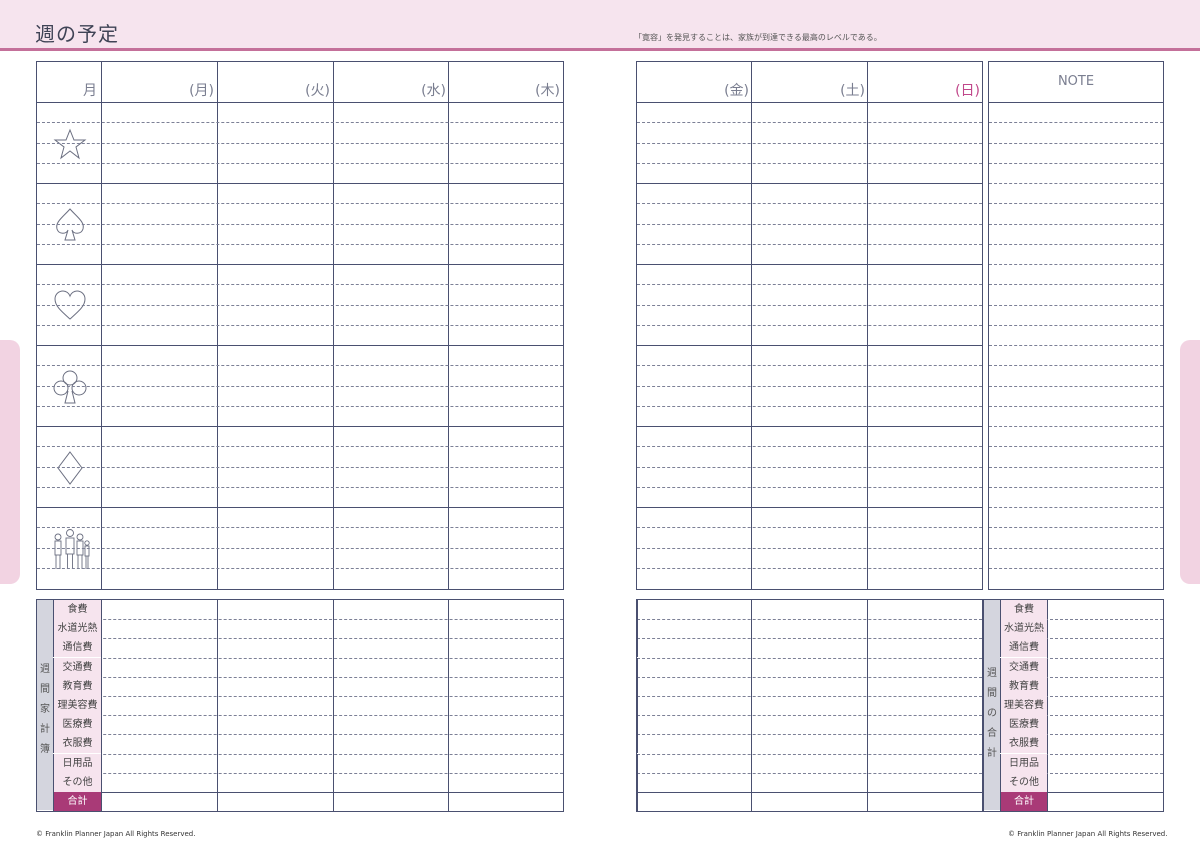 This screenshot has height=852, width=1200. Describe the element at coordinates (992, 713) in the screenshot. I see `total-title-char: の` at that location.